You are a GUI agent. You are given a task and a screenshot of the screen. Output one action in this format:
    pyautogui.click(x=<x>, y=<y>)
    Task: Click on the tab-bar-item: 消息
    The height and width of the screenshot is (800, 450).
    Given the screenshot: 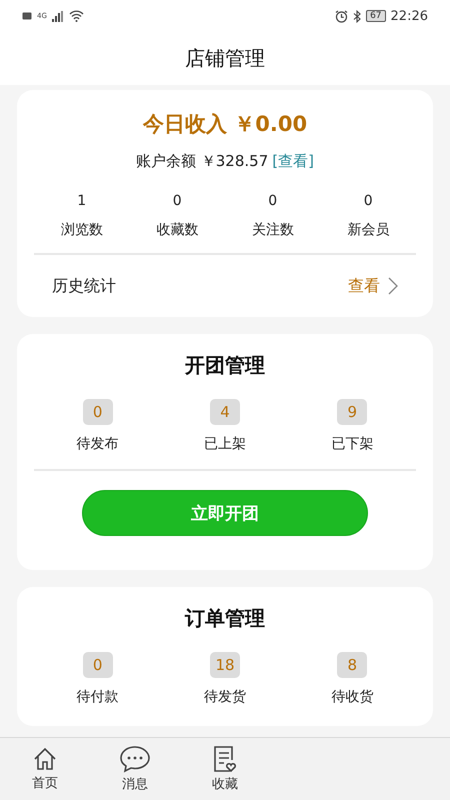 What is the action you would take?
    pyautogui.click(x=135, y=769)
    